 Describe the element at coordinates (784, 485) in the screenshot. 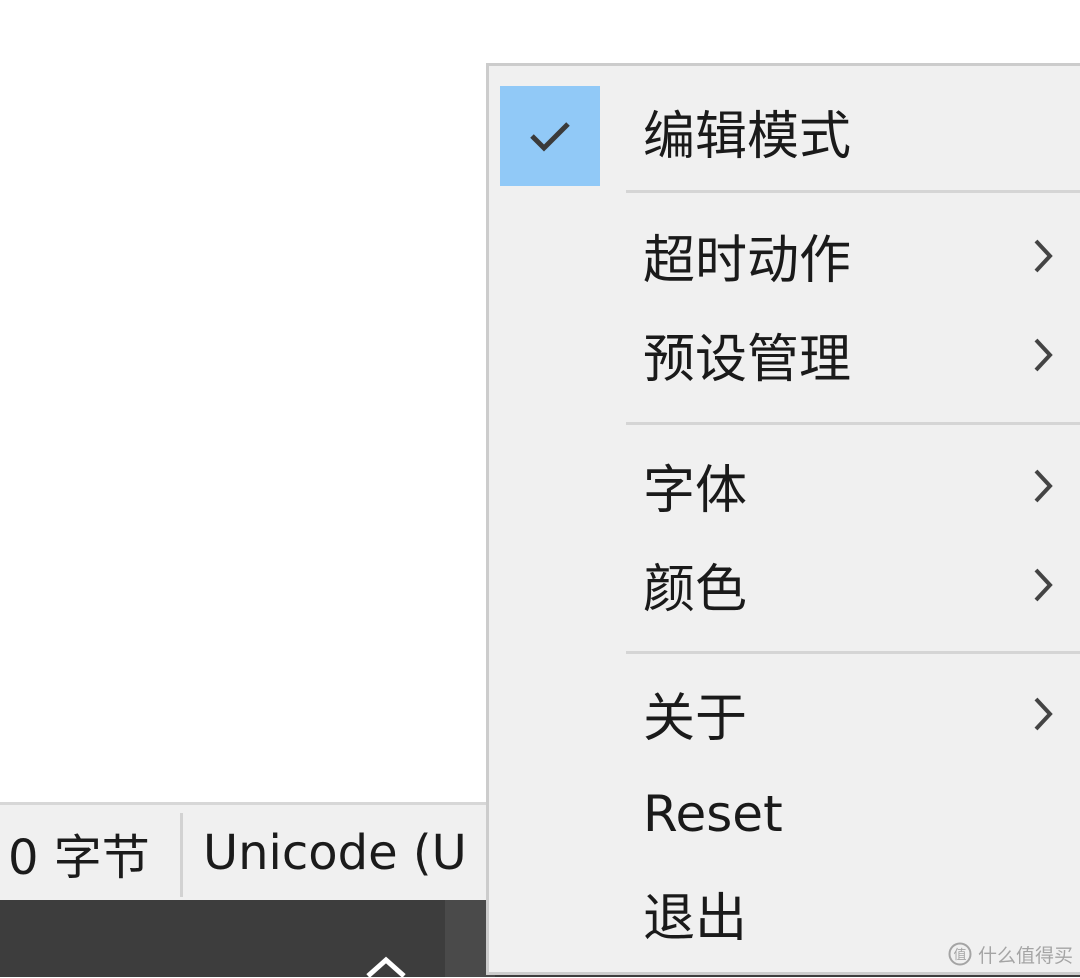

I see `menu-item-font: 字体` at that location.